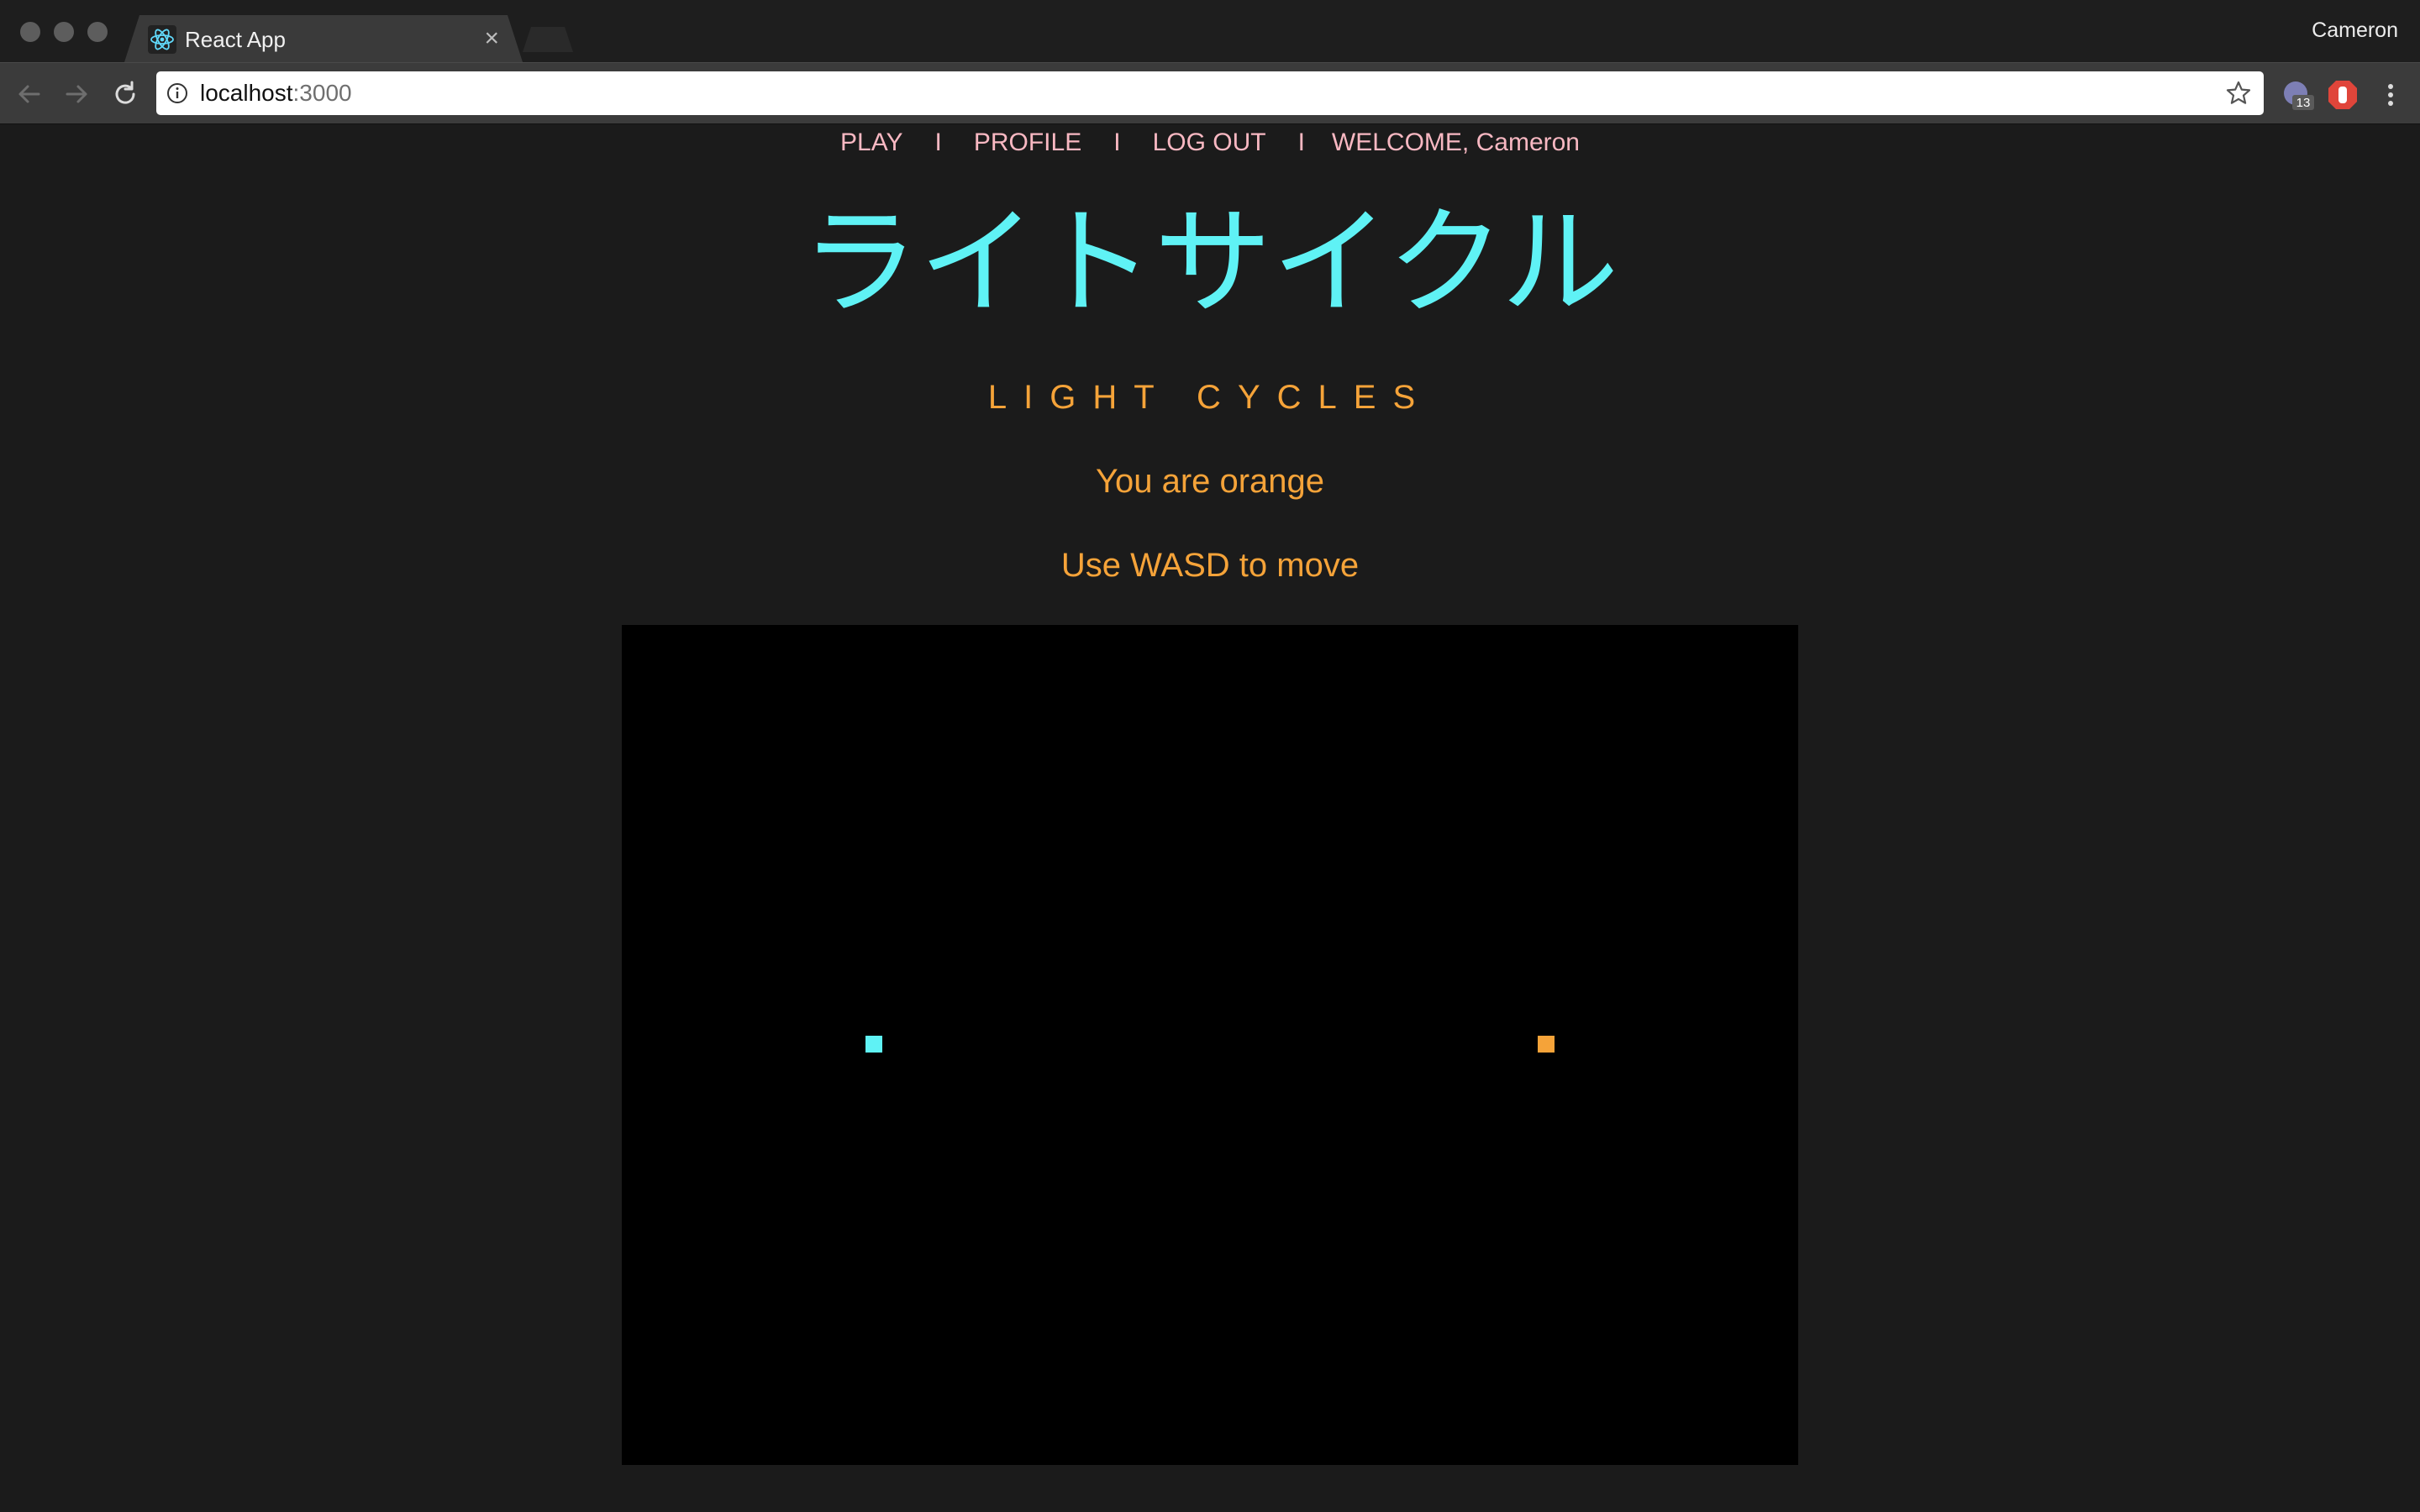 The width and height of the screenshot is (2420, 1512). Describe the element at coordinates (2297, 95) in the screenshot. I see `extension-badge-icon: 13` at that location.